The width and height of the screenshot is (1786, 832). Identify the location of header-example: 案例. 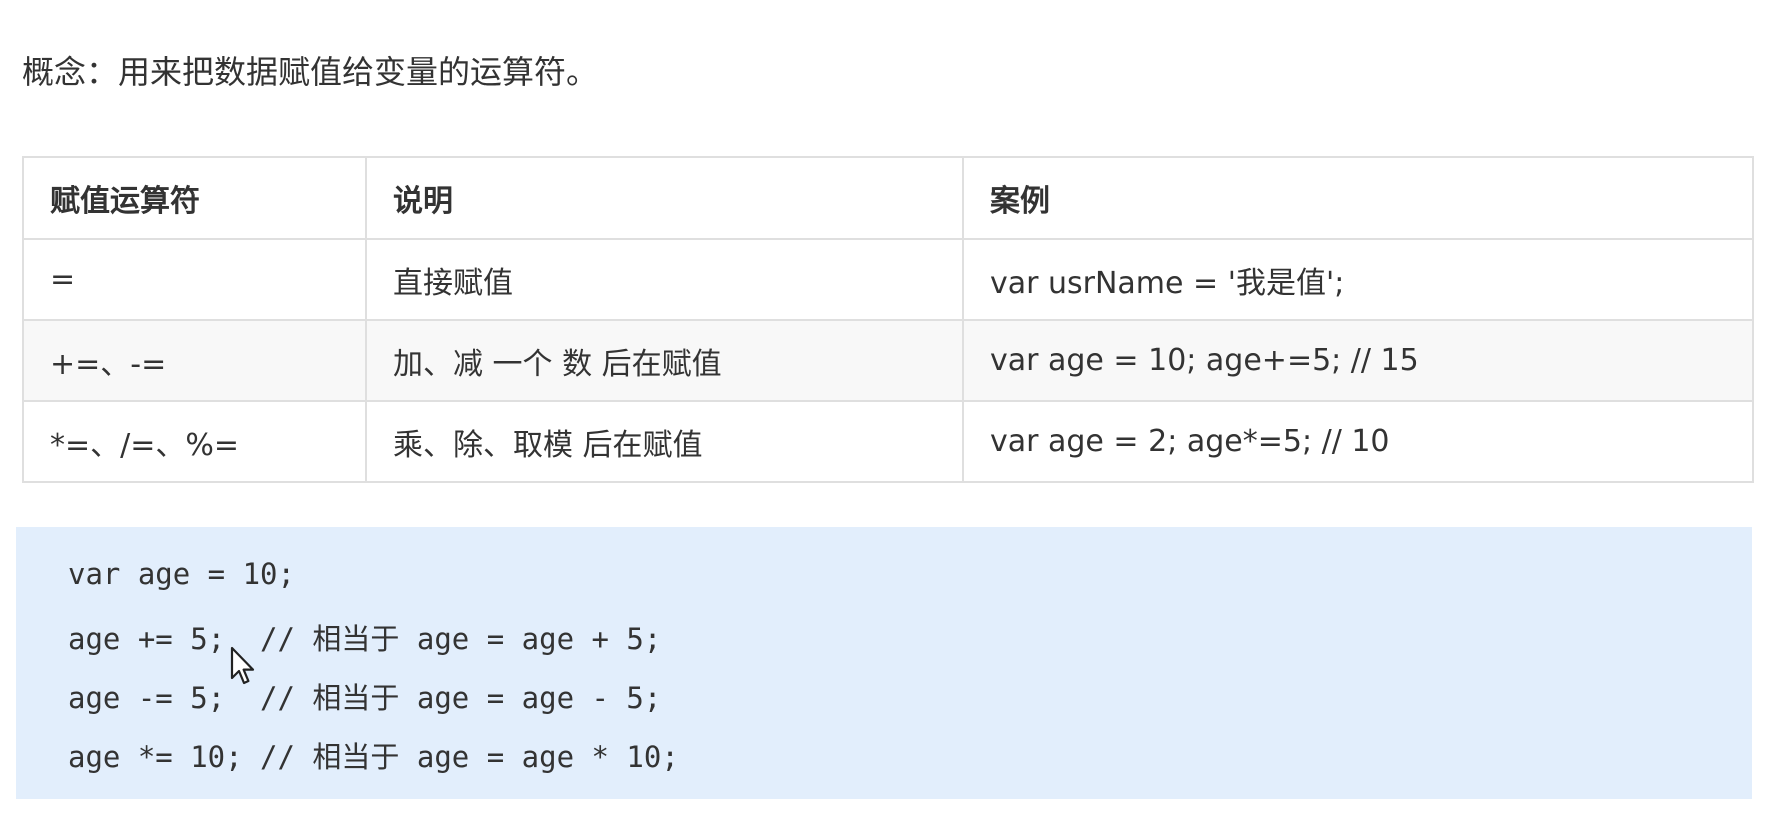
(1358, 198).